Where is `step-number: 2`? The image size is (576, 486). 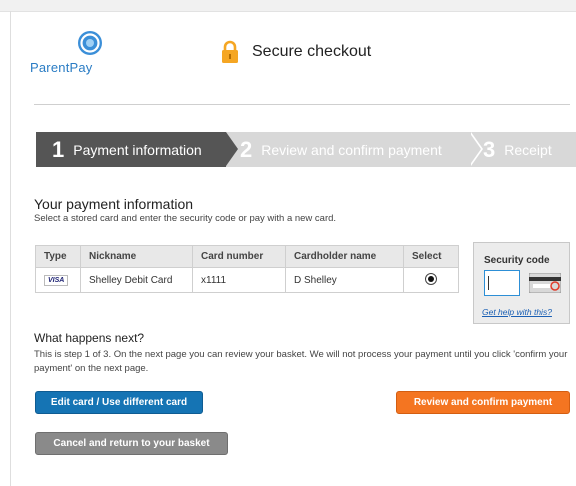 step-number: 2 is located at coordinates (246, 149).